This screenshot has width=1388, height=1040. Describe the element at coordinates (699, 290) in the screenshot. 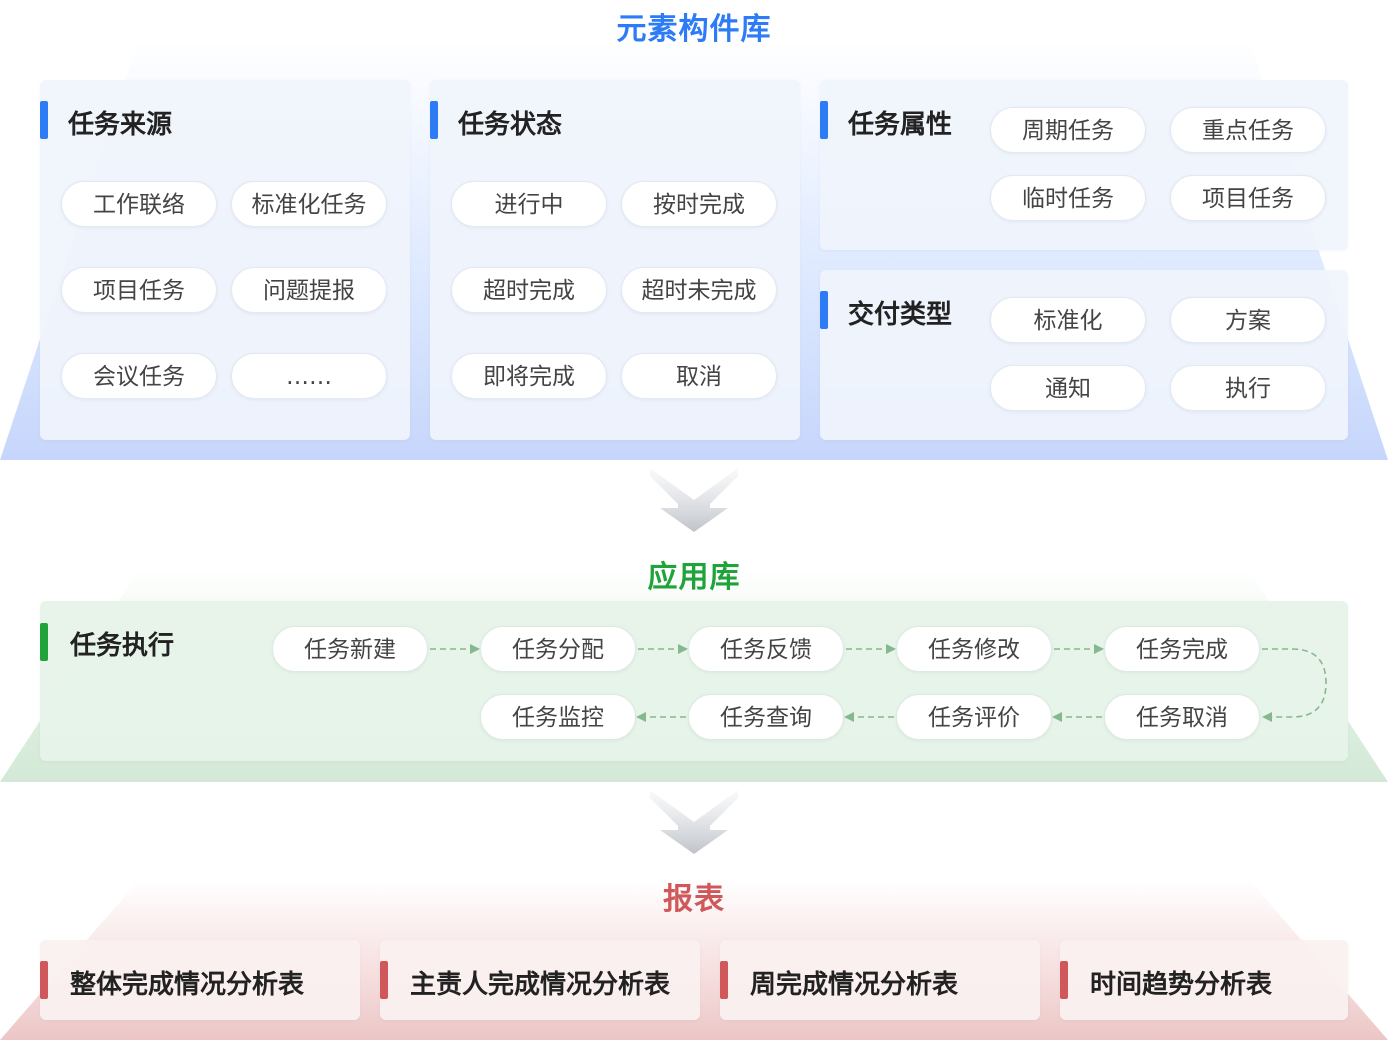

I see `tag-overdue-undone: 超时未完成` at that location.